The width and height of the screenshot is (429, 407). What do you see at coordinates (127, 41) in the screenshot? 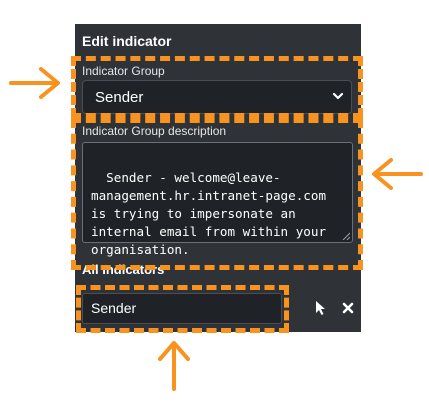
I see `panel-title: Edit indicator` at bounding box center [127, 41].